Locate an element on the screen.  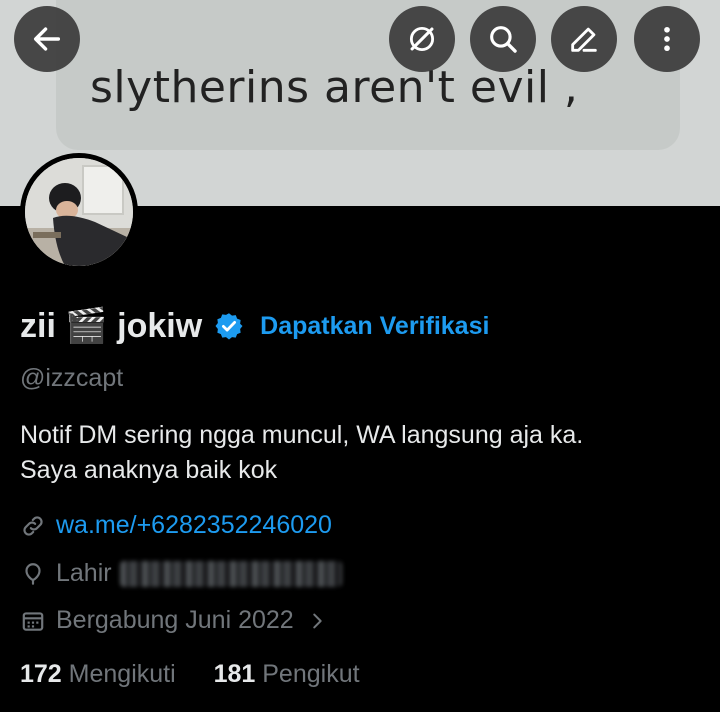
birthdate-row: Lahir is located at coordinates (181, 573).